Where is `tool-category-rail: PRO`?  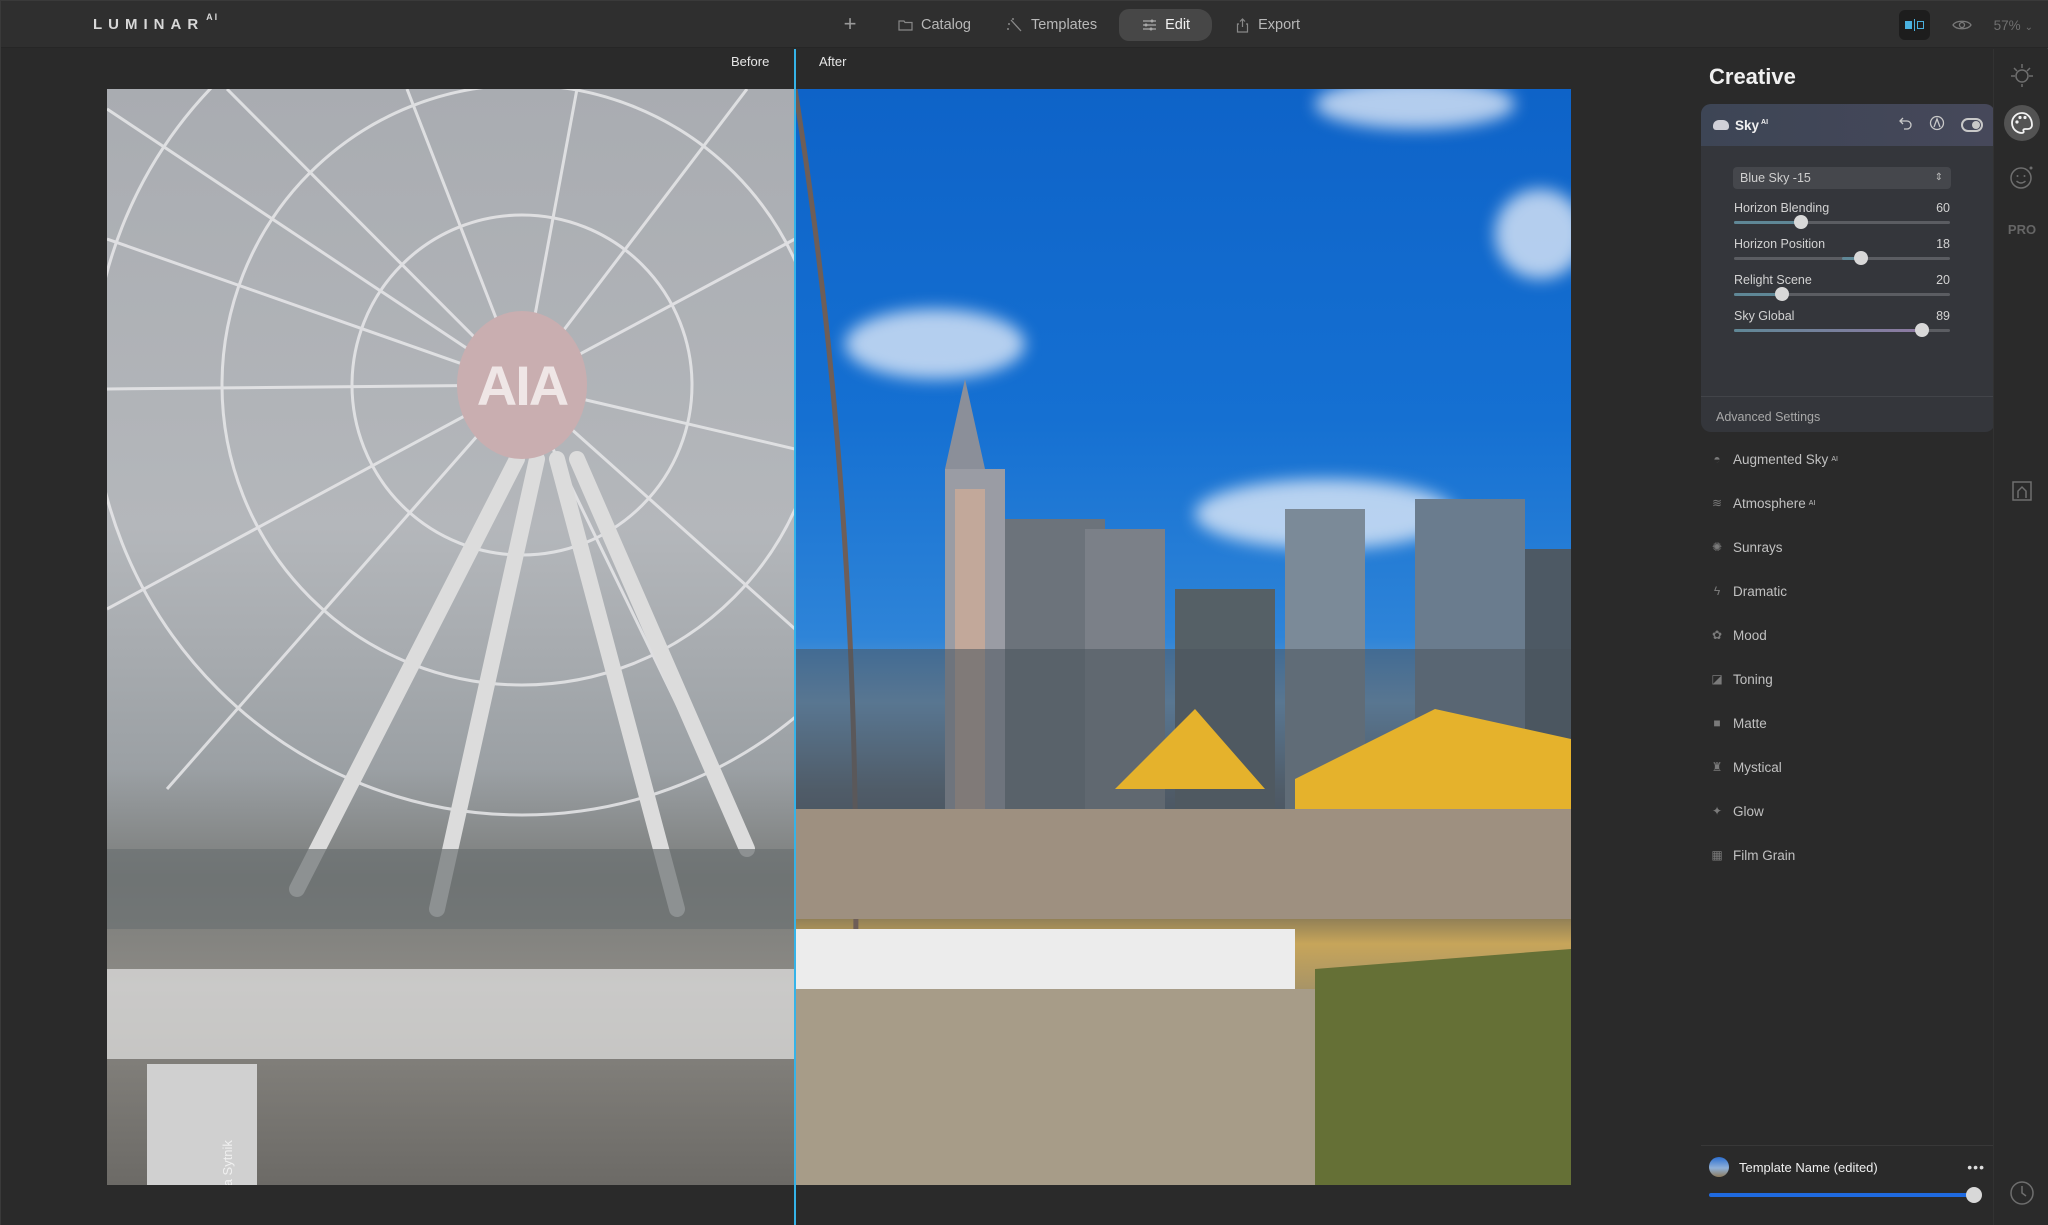 tool-category-rail: PRO is located at coordinates (2020, 637).